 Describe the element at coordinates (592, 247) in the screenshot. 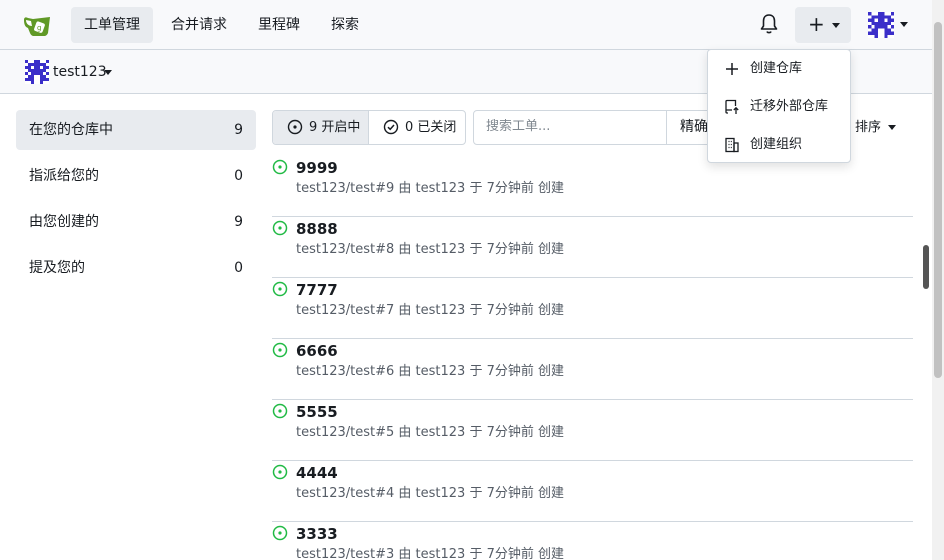

I see `issue-row: 8888 test123/test#8 由 test123 于 7分钟前 创建` at that location.